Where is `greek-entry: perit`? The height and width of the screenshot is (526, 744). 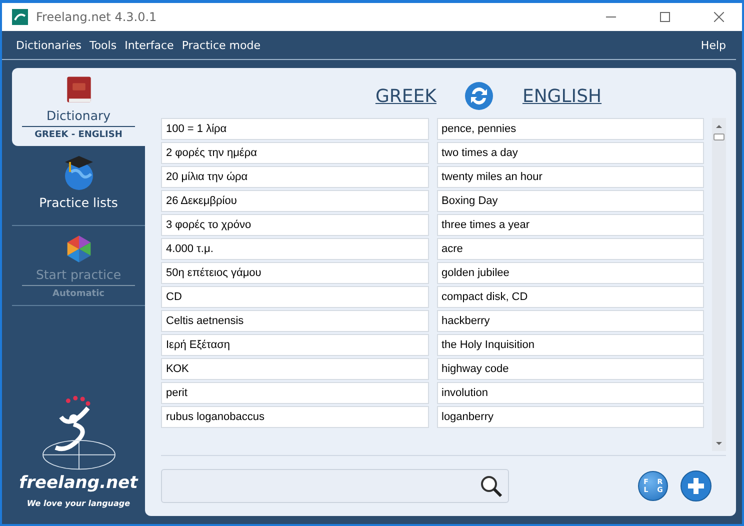 greek-entry: perit is located at coordinates (294, 393).